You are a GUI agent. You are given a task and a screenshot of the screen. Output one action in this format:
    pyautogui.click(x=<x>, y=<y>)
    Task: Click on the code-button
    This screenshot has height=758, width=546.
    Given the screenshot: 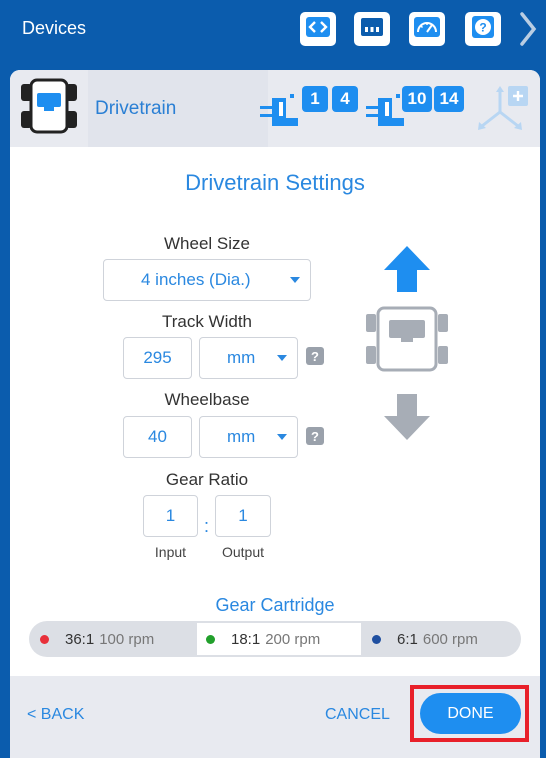 What is the action you would take?
    pyautogui.click(x=318, y=29)
    